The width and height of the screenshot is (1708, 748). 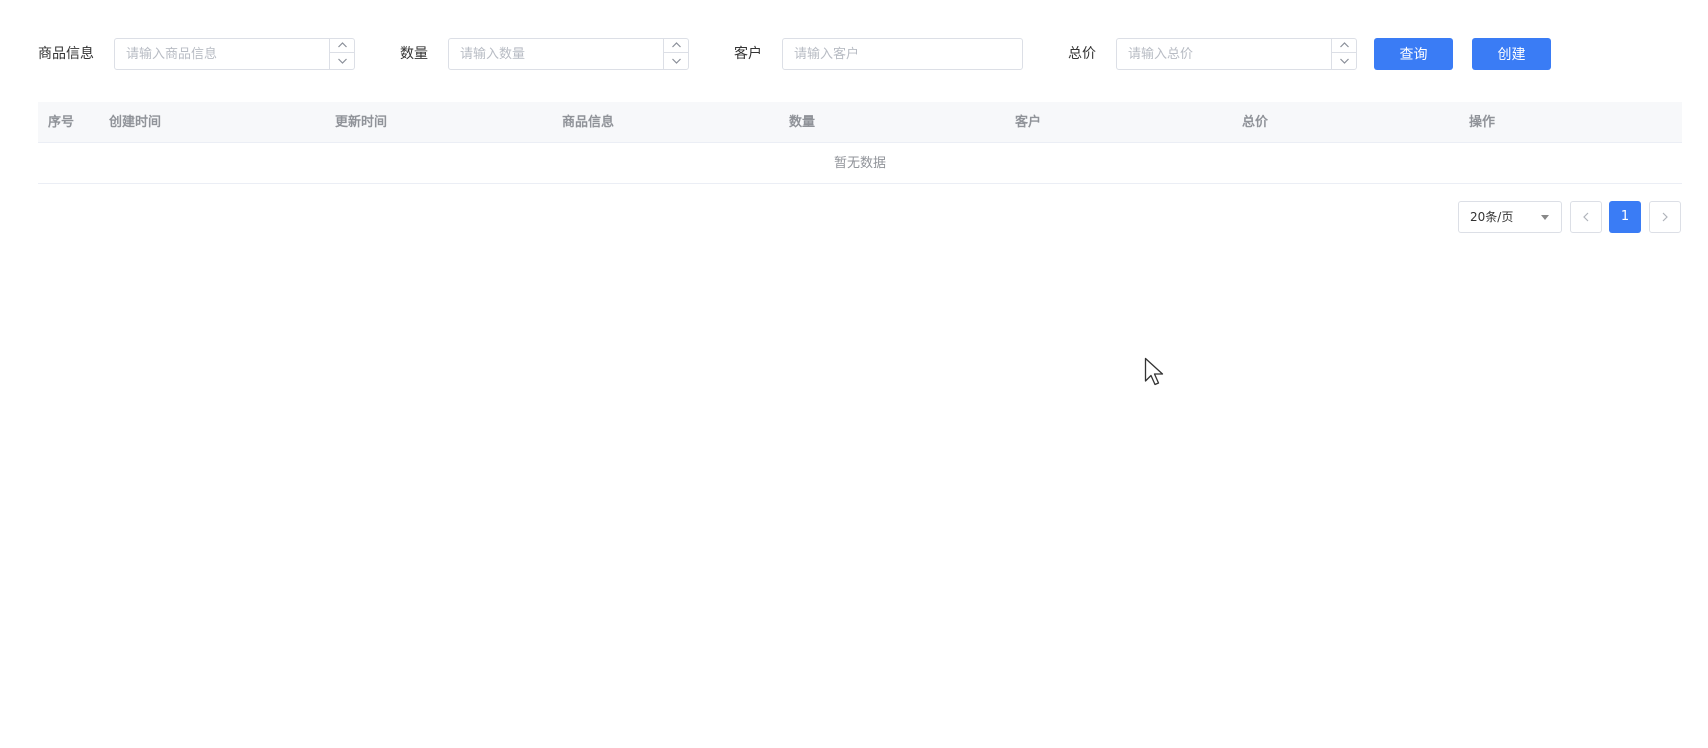 I want to click on chevron-left-icon, so click(x=1586, y=217).